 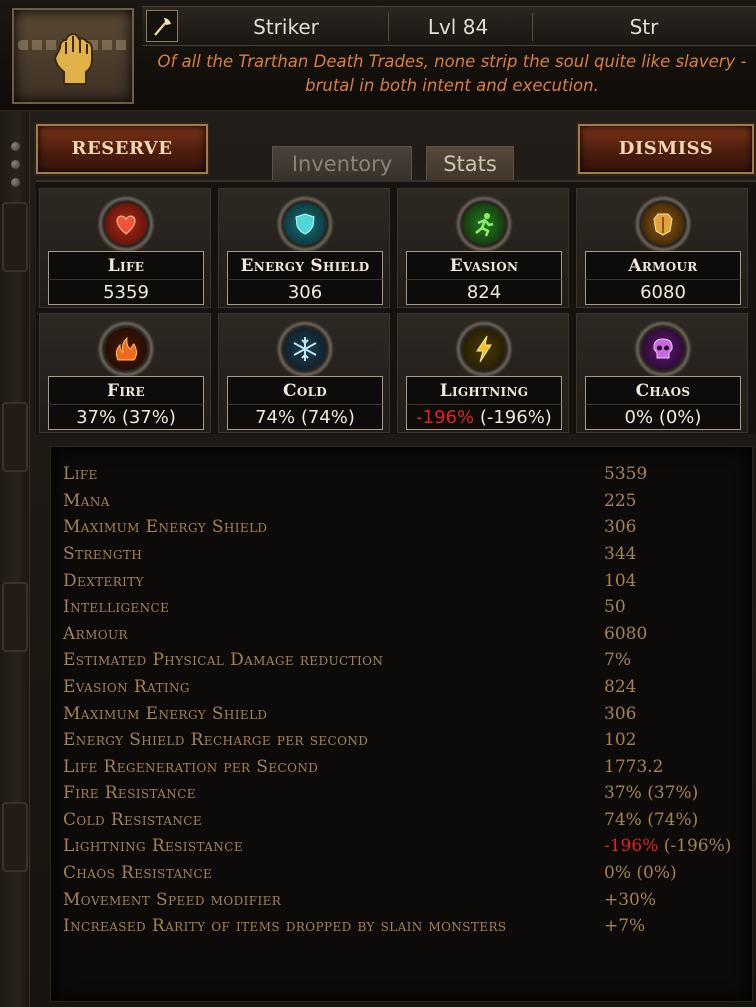 What do you see at coordinates (484, 390) in the screenshot?
I see `card-label: Lightning` at bounding box center [484, 390].